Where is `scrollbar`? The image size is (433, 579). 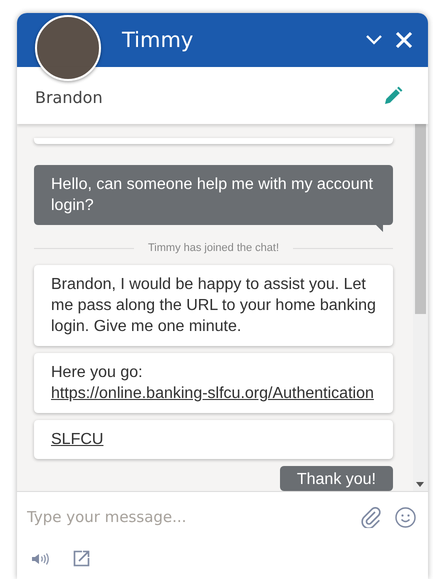
scrollbar is located at coordinates (420, 307).